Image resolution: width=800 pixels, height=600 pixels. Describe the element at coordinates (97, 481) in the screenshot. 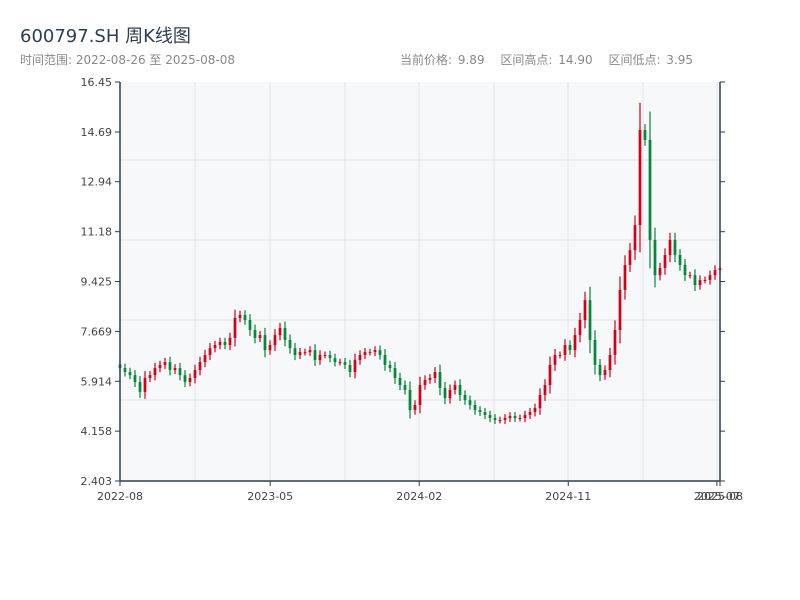

I see `y-tick-label: 2.403` at that location.